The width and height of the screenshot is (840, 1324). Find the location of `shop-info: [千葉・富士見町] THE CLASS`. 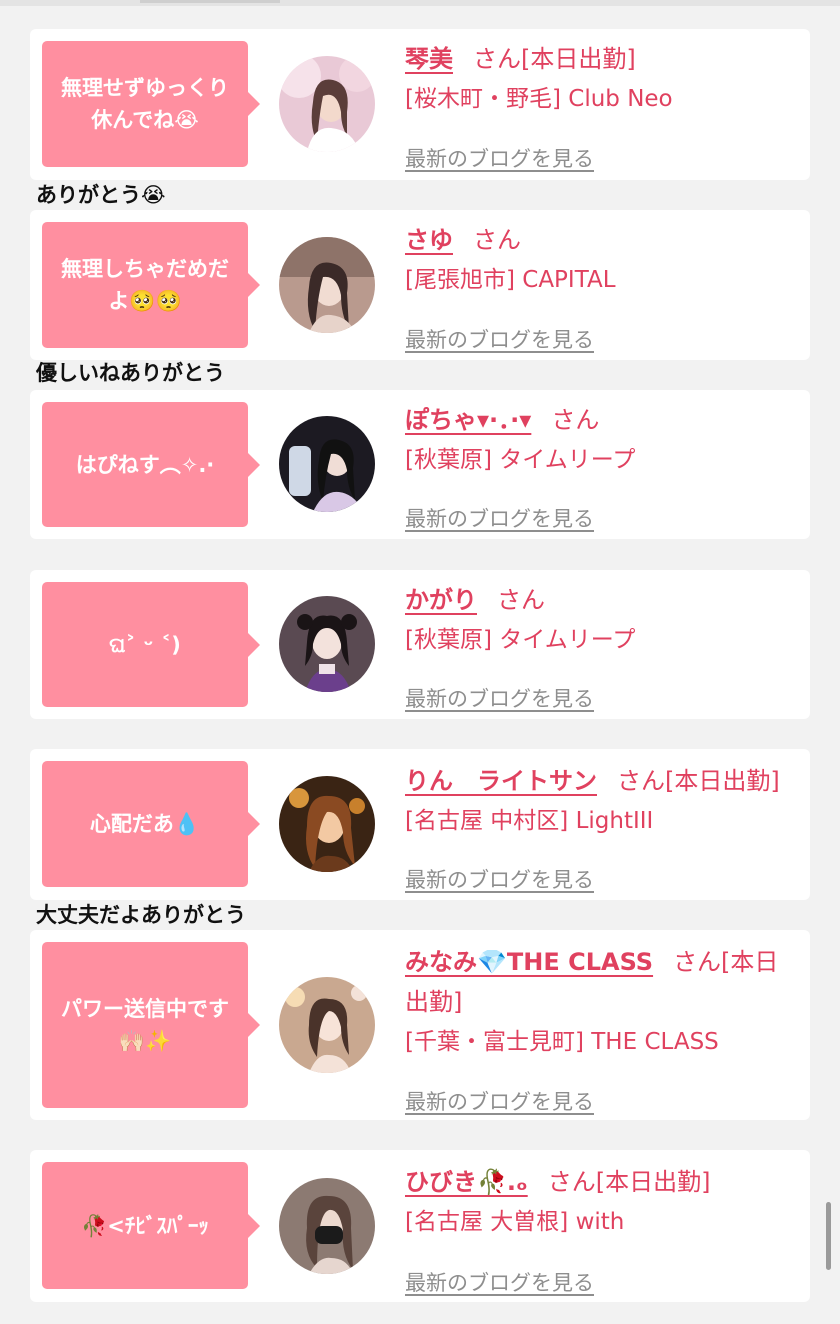

shop-info: [千葉・富士見町] THE CLASS is located at coordinates (562, 1042).